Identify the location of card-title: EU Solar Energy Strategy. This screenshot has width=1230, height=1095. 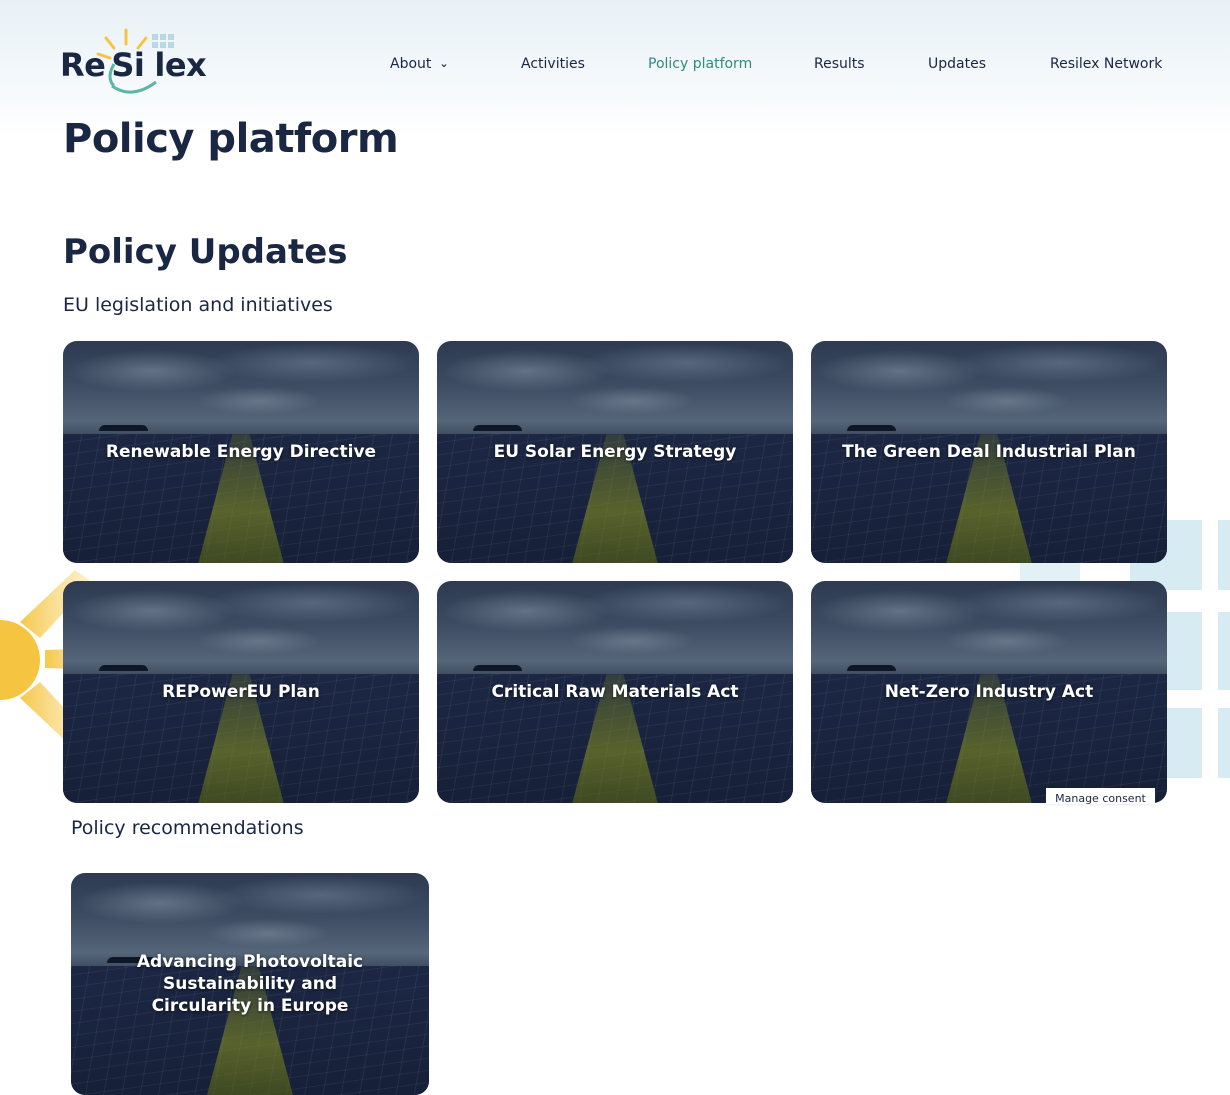
(615, 452).